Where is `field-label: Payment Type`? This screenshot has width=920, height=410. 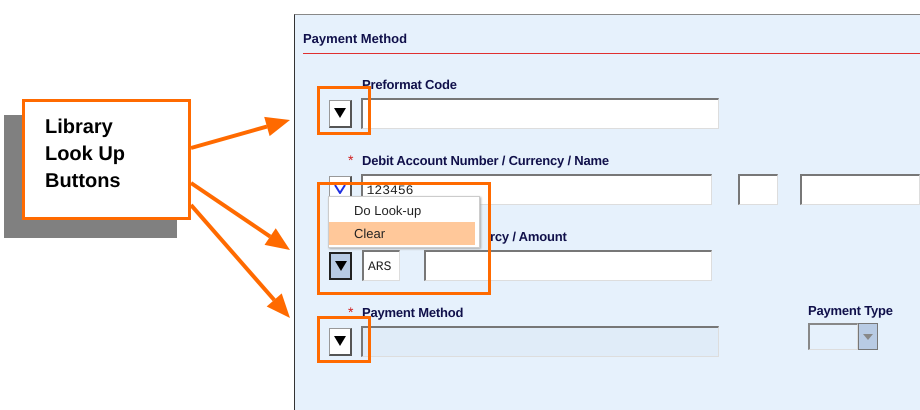 field-label: Payment Type is located at coordinates (850, 310).